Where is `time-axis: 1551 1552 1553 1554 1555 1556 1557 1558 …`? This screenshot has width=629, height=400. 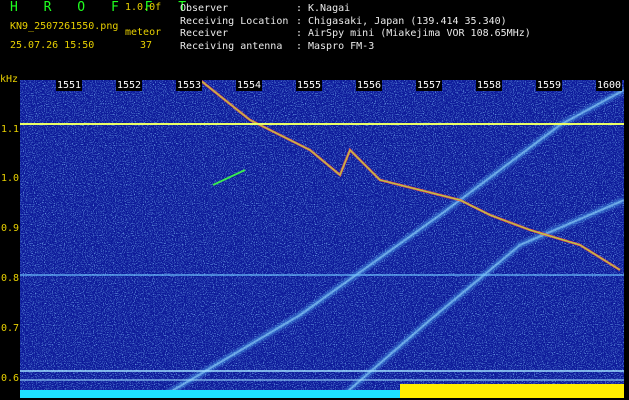 time-axis: 1551 1552 1553 1554 1555 1556 1557 1558 … is located at coordinates (322, 86).